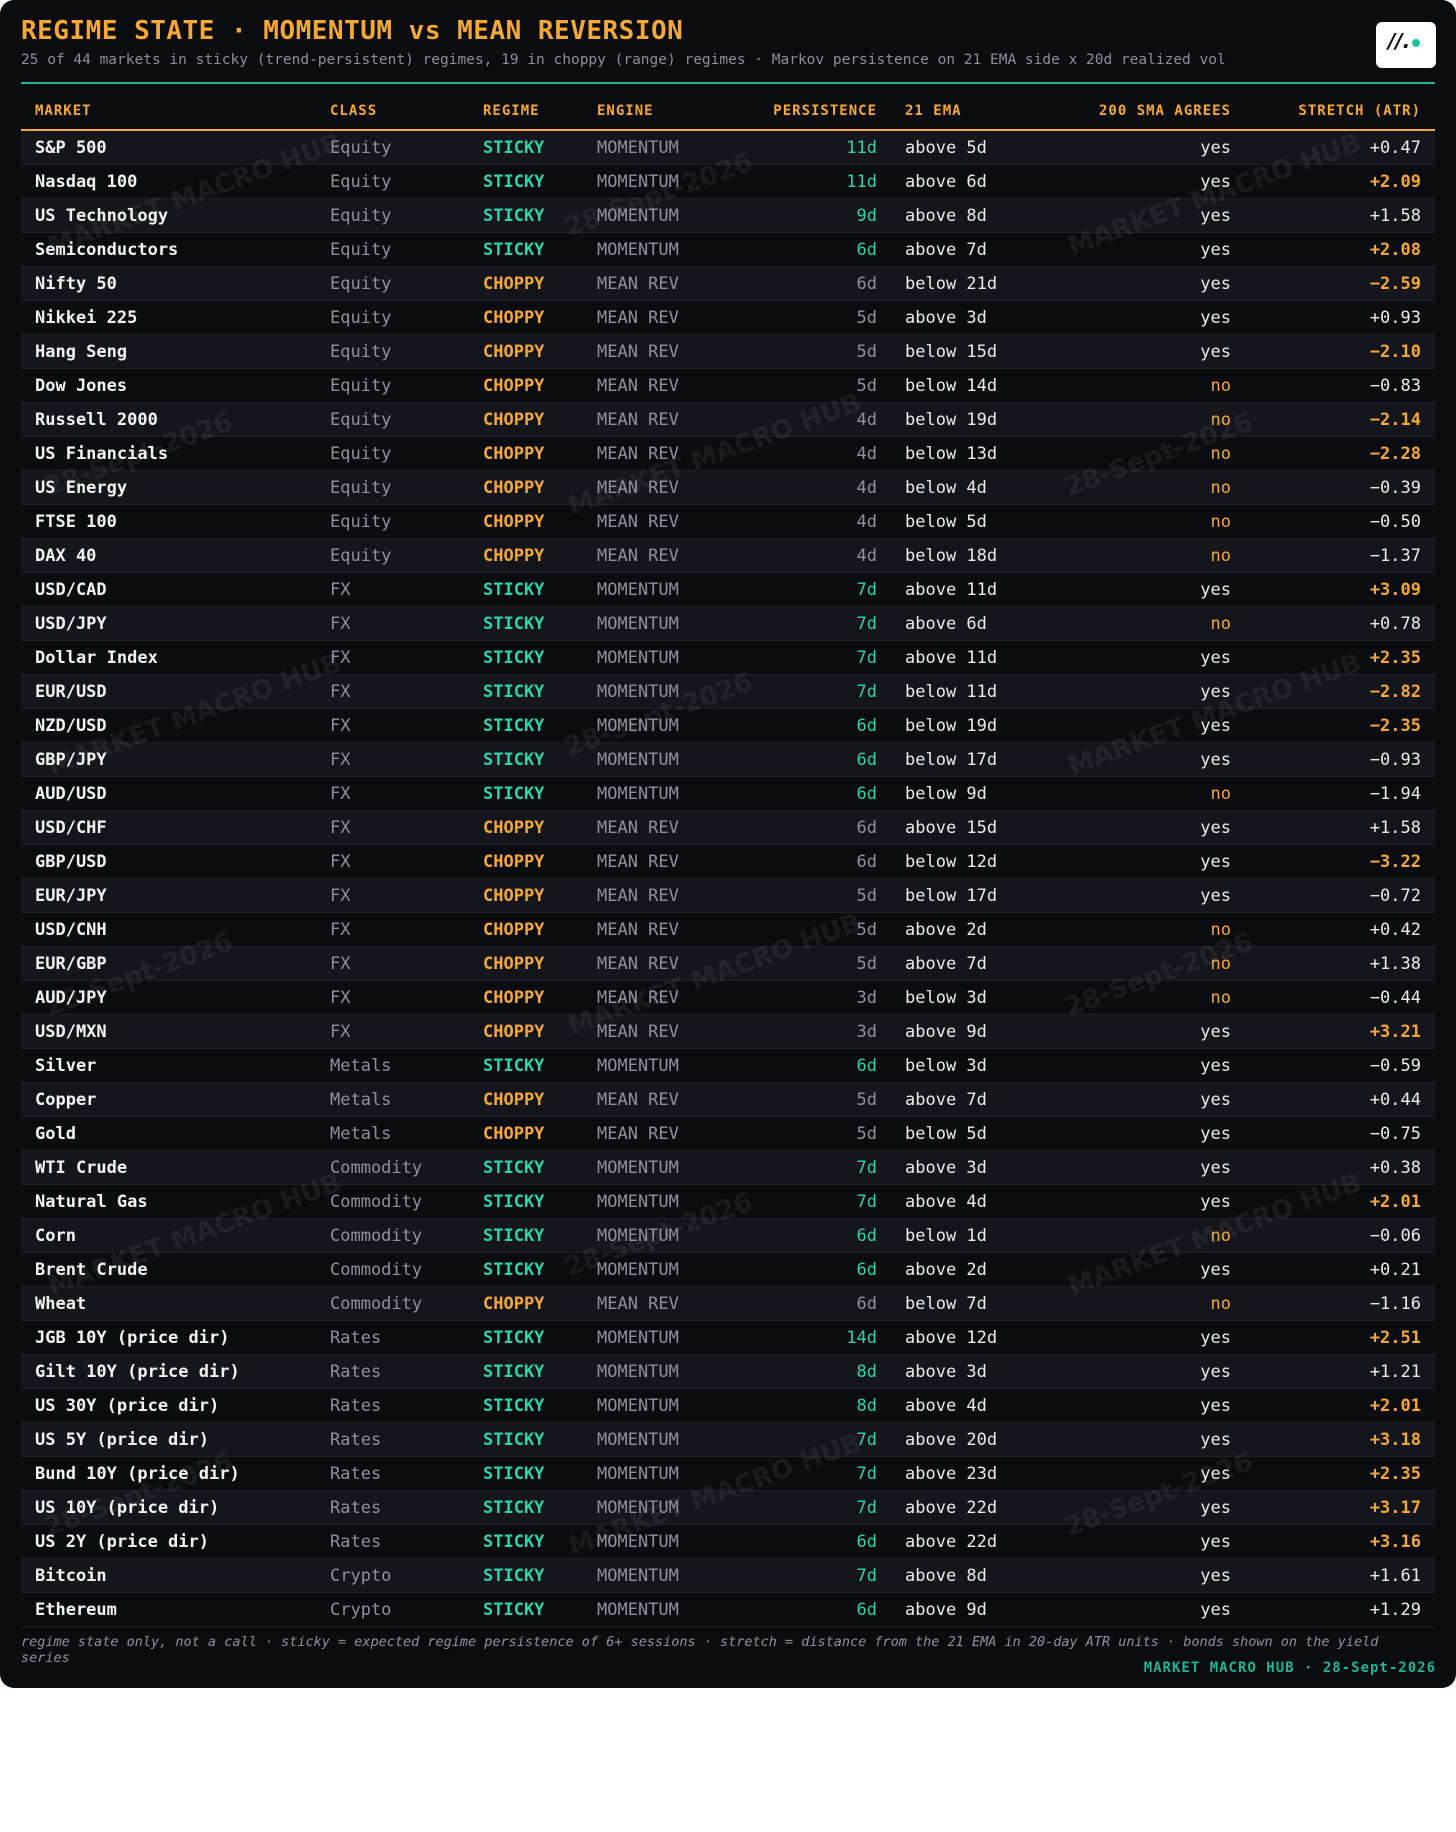 Image resolution: width=1456 pixels, height=1832 pixels. What do you see at coordinates (356, 1474) in the screenshot?
I see `cell-class: Rates` at bounding box center [356, 1474].